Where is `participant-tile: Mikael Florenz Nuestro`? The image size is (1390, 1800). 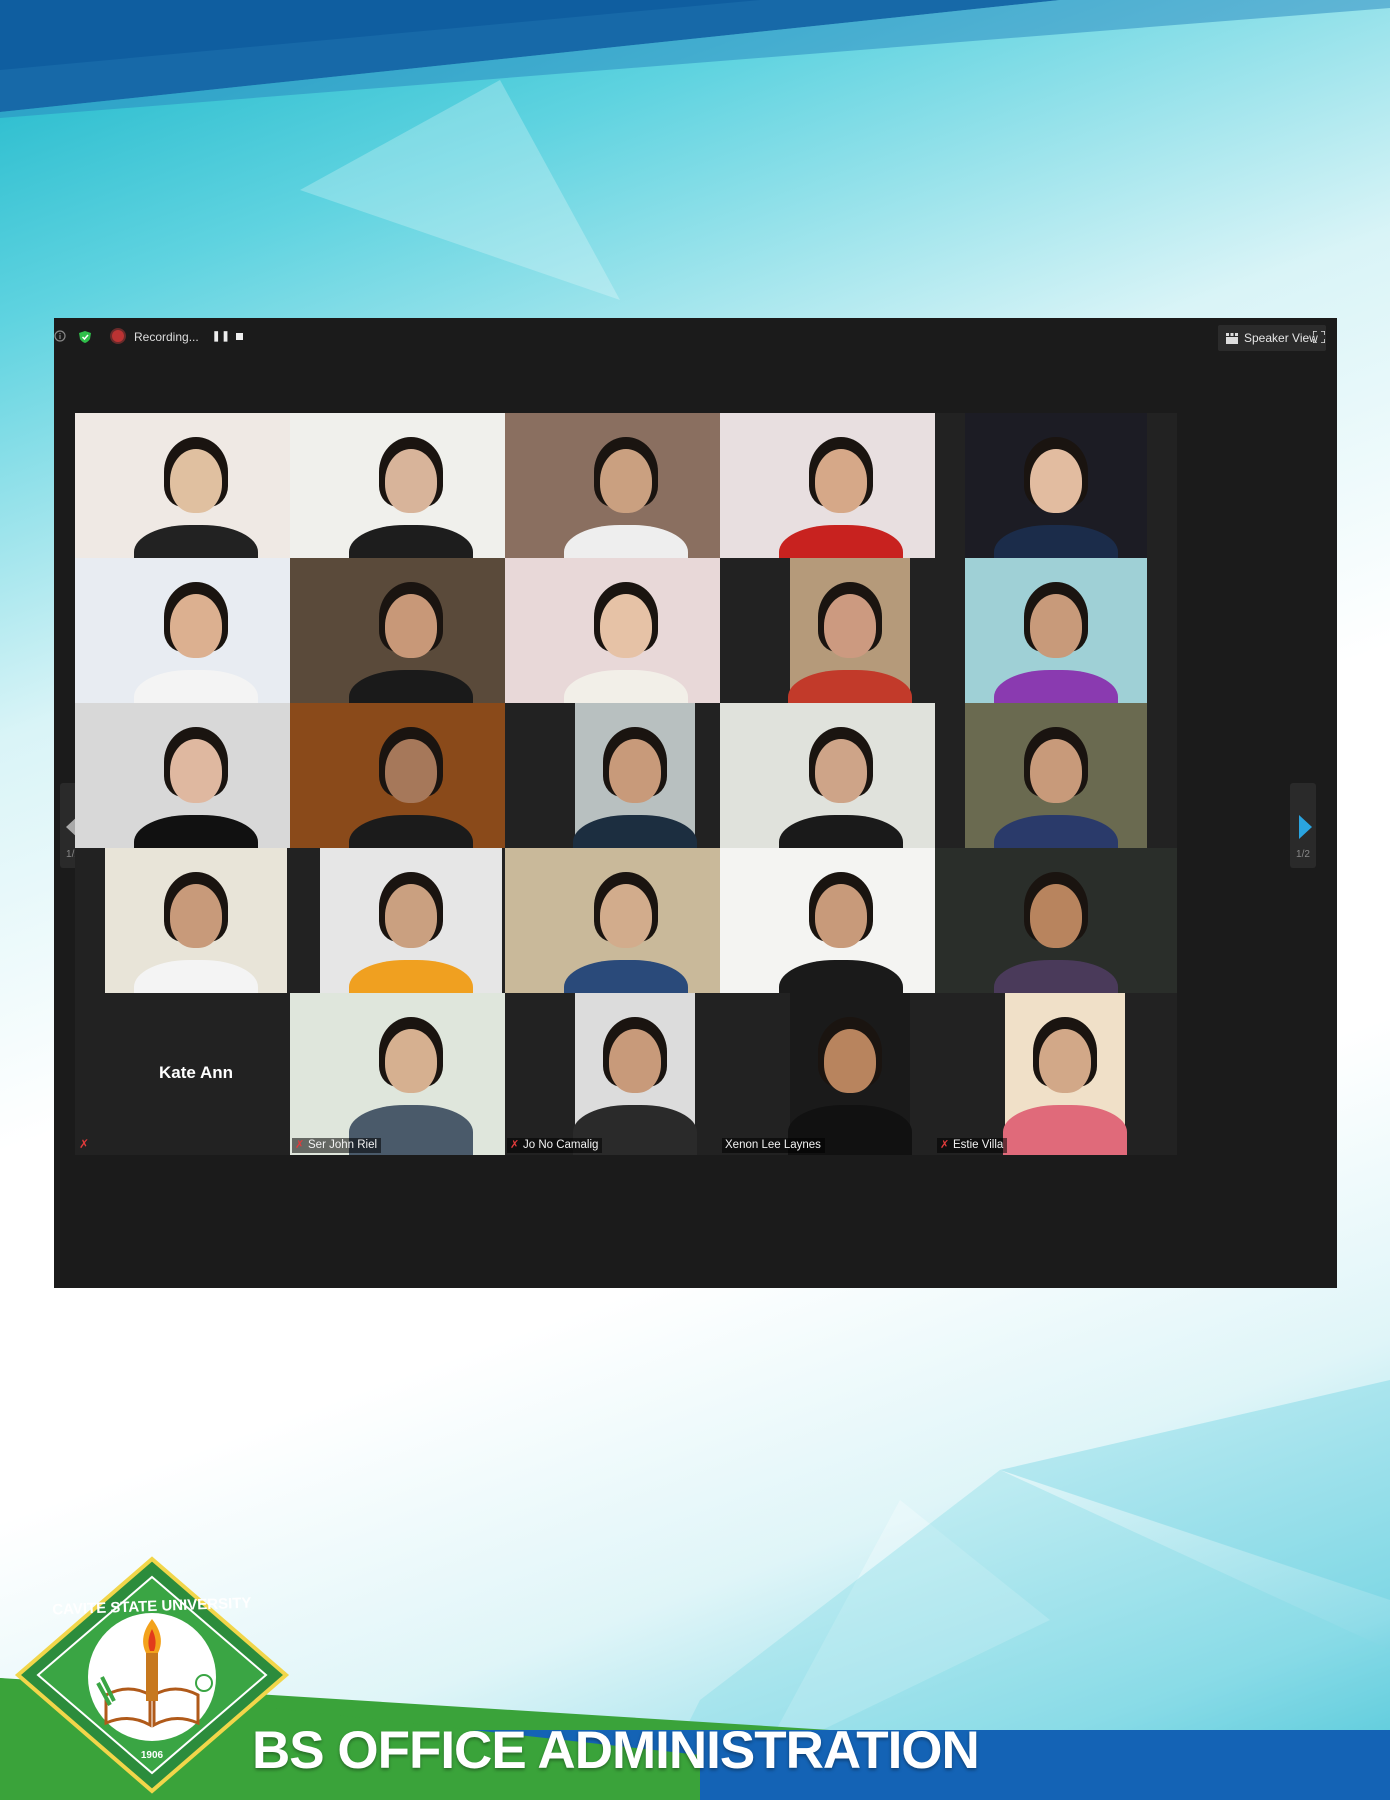
participant-tile: Mikael Florenz Nuestro is located at coordinates (411, 494).